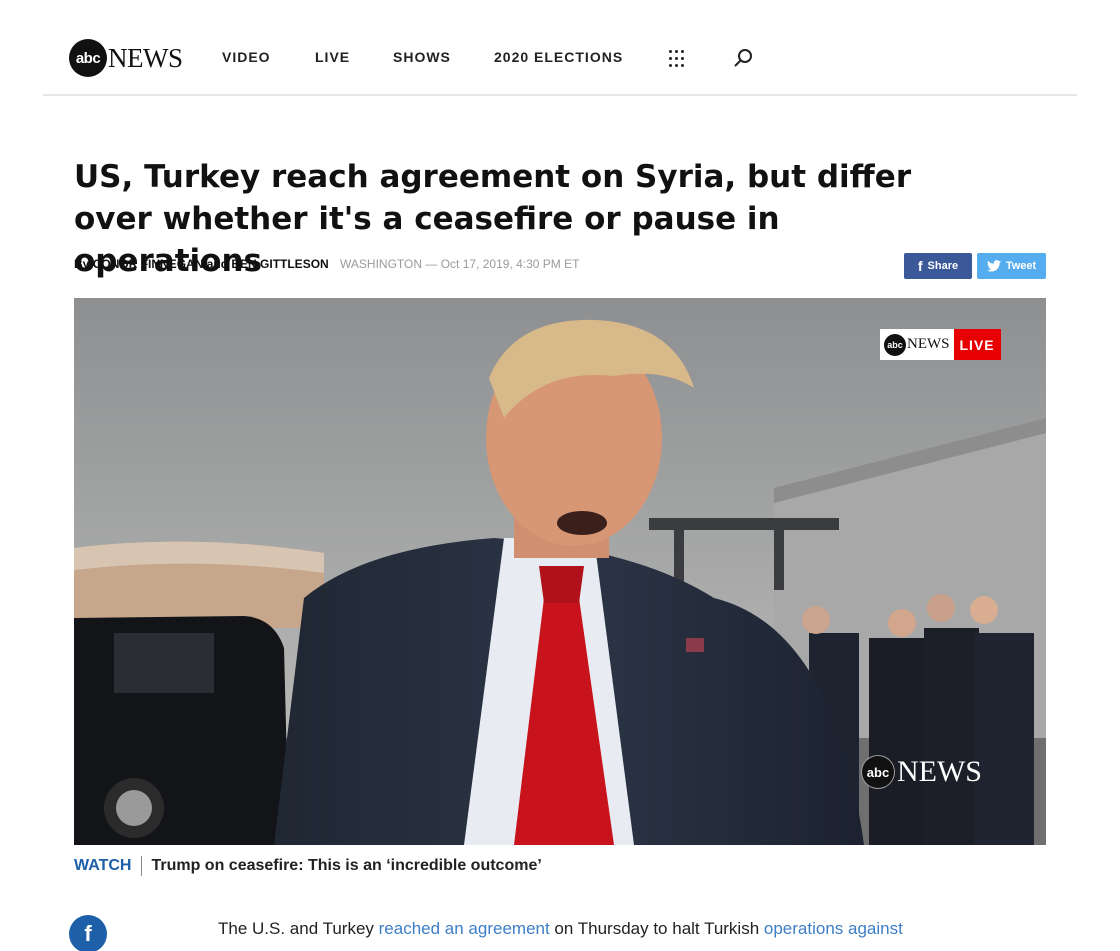 The width and height of the screenshot is (1120, 951). What do you see at coordinates (977, 344) in the screenshot?
I see `live-label: LIVE` at bounding box center [977, 344].